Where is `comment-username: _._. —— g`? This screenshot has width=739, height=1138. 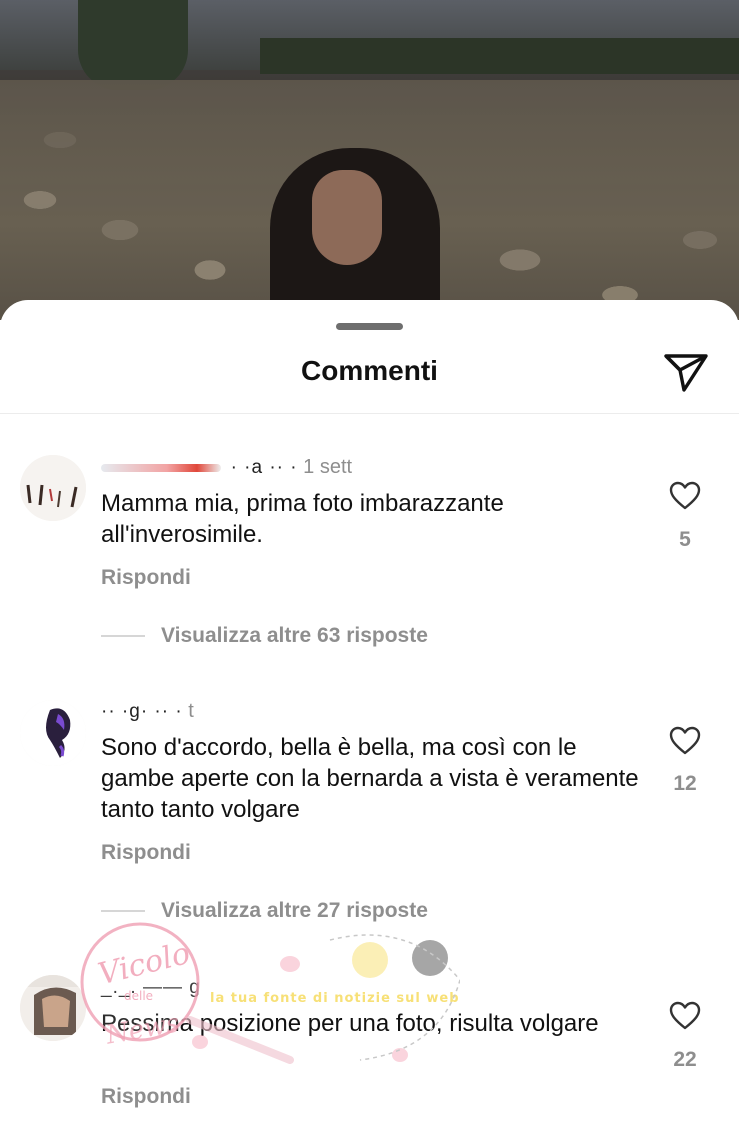
comment-username: _._. —— g is located at coordinates (151, 987).